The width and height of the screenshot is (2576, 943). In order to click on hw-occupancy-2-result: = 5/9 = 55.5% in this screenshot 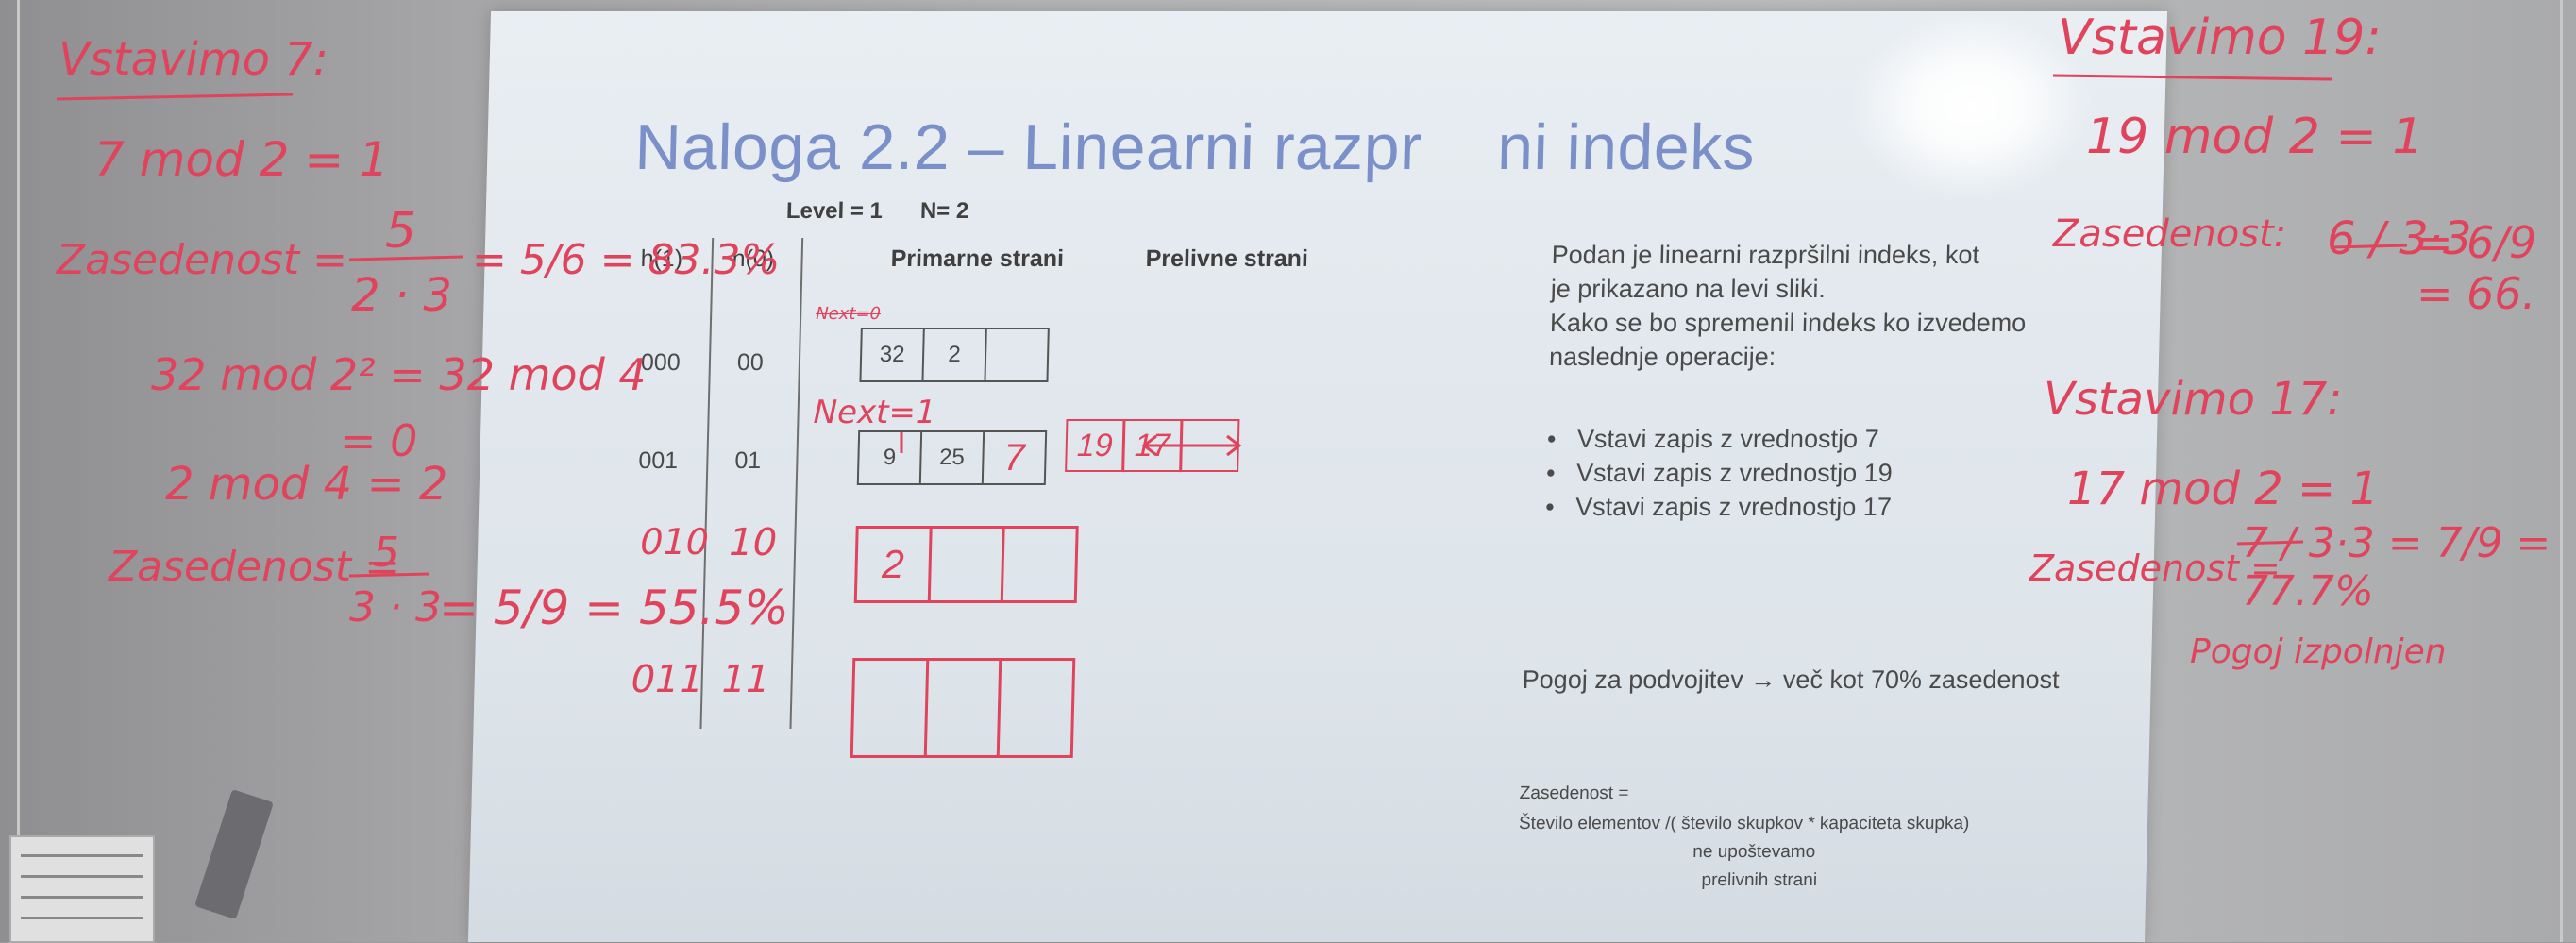, I will do `click(614, 608)`.